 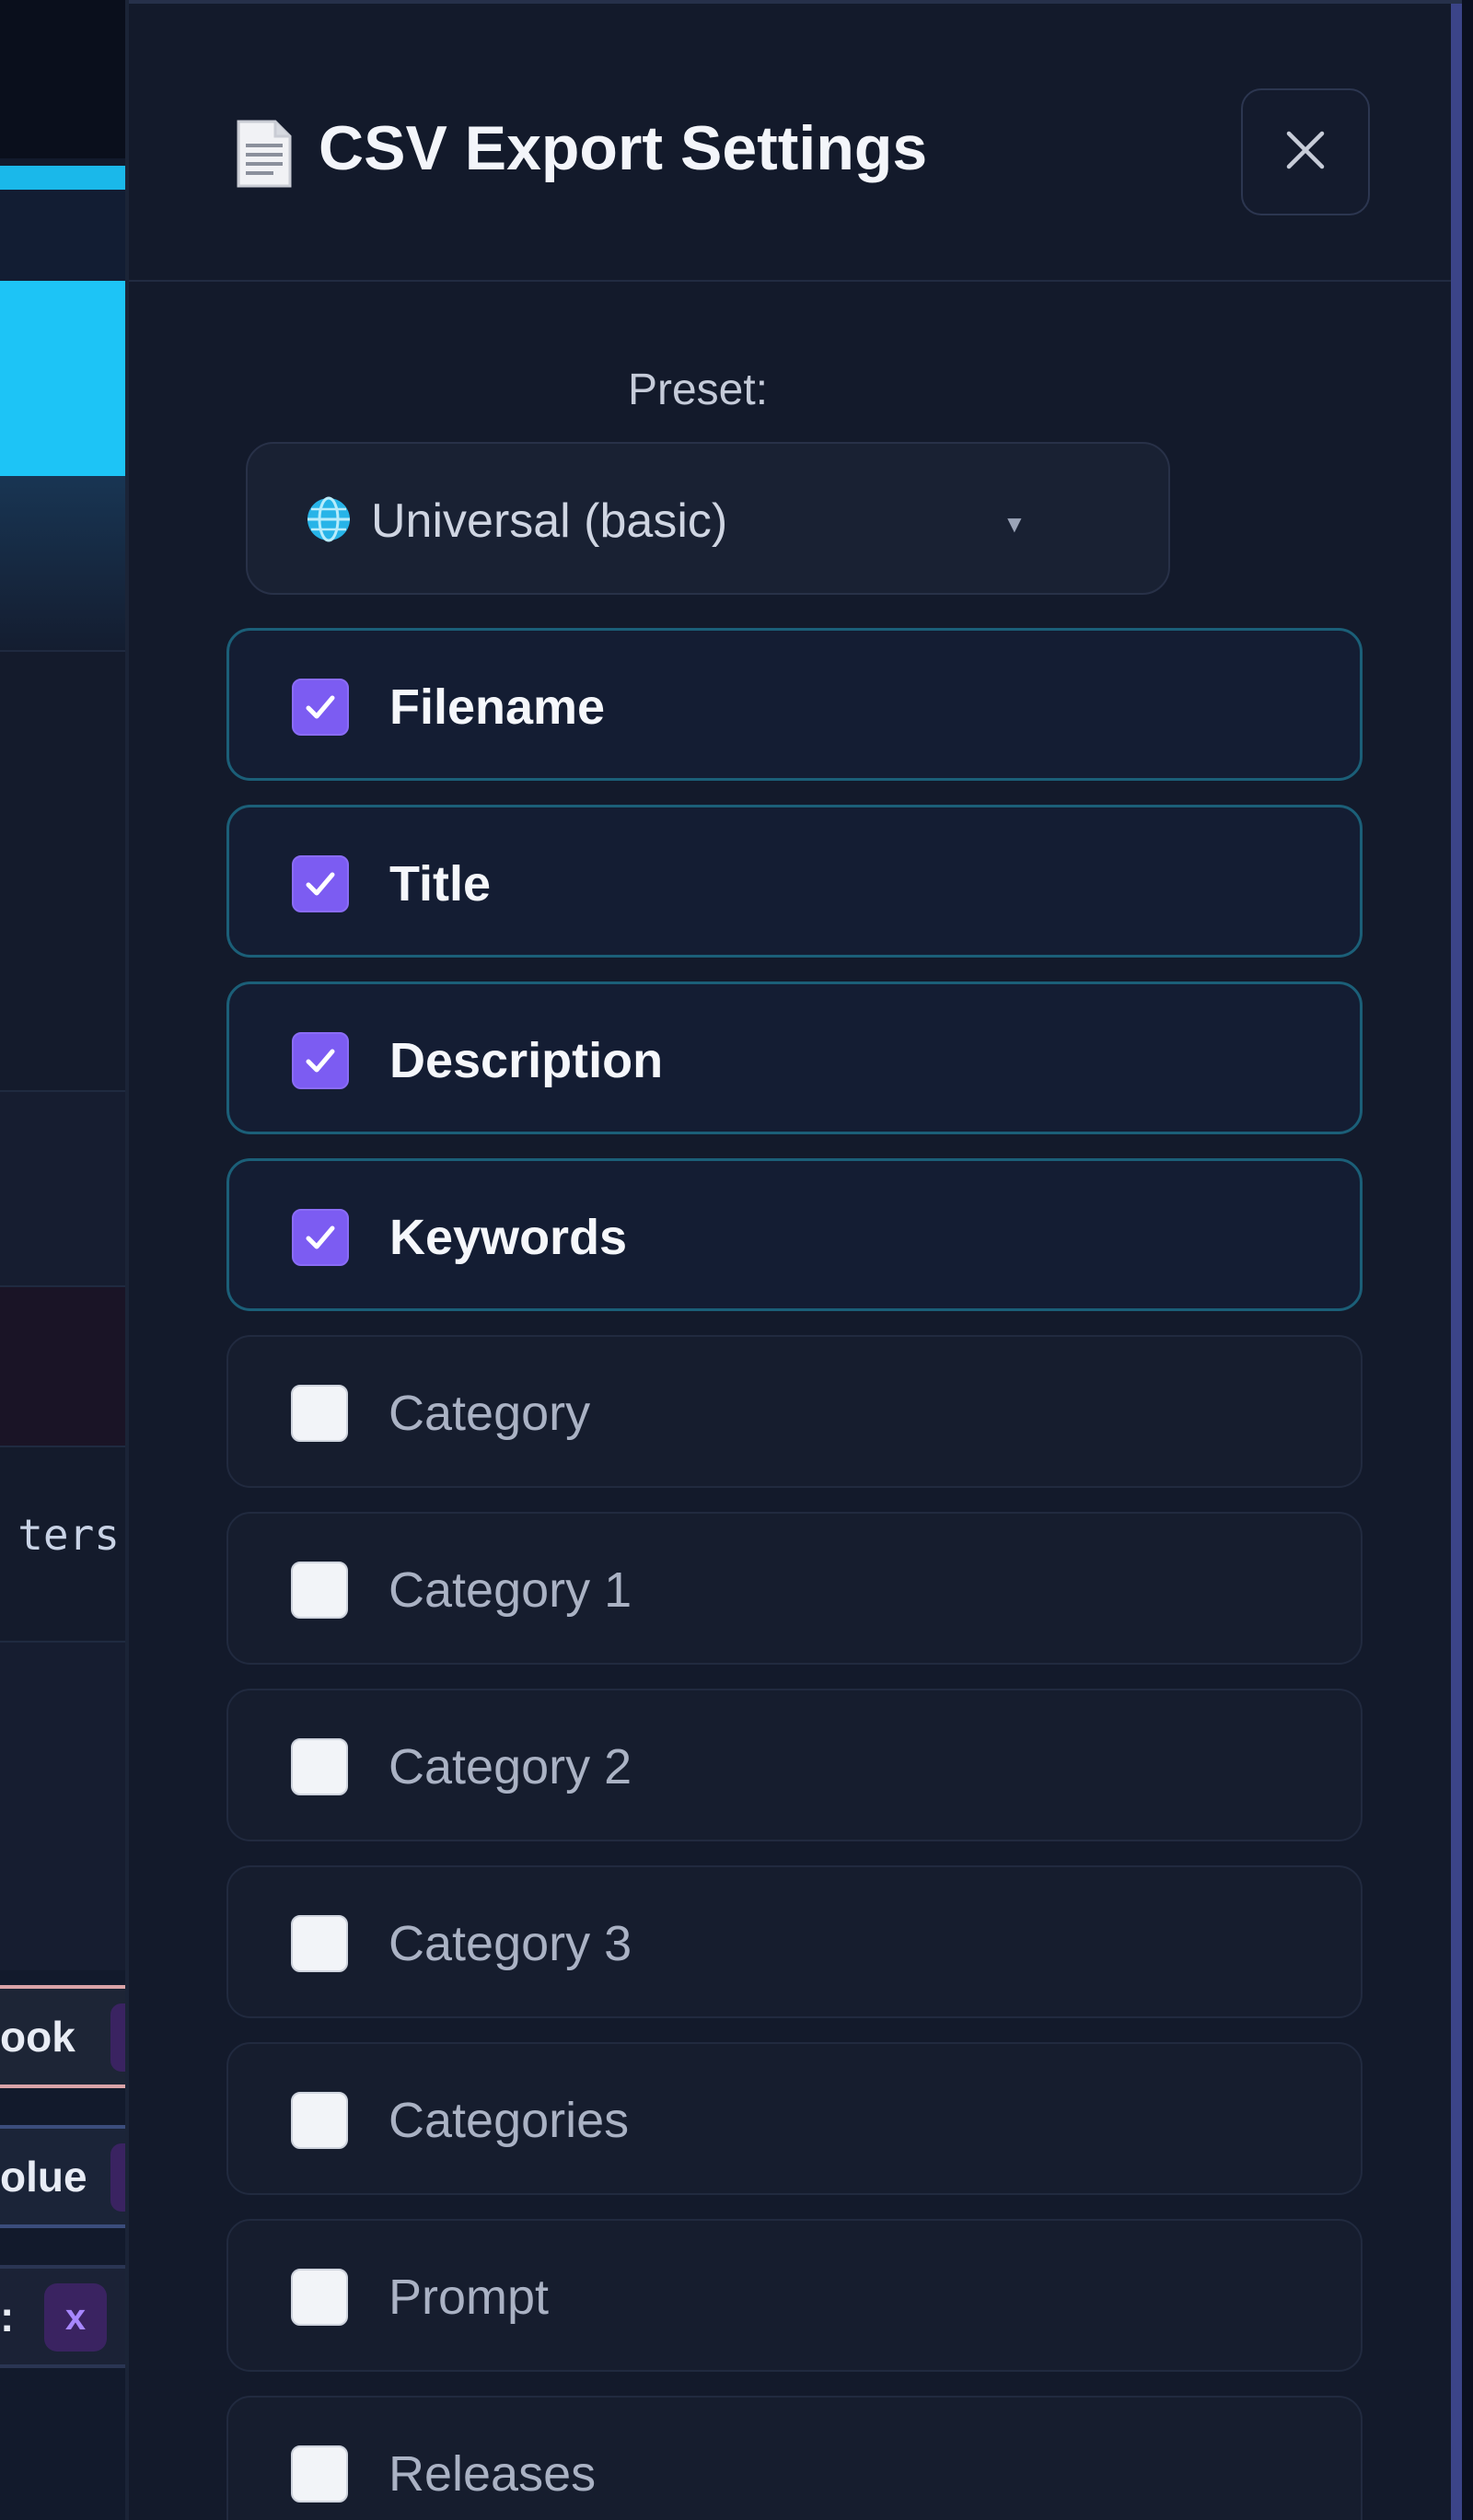 I want to click on close-button, so click(x=1306, y=151).